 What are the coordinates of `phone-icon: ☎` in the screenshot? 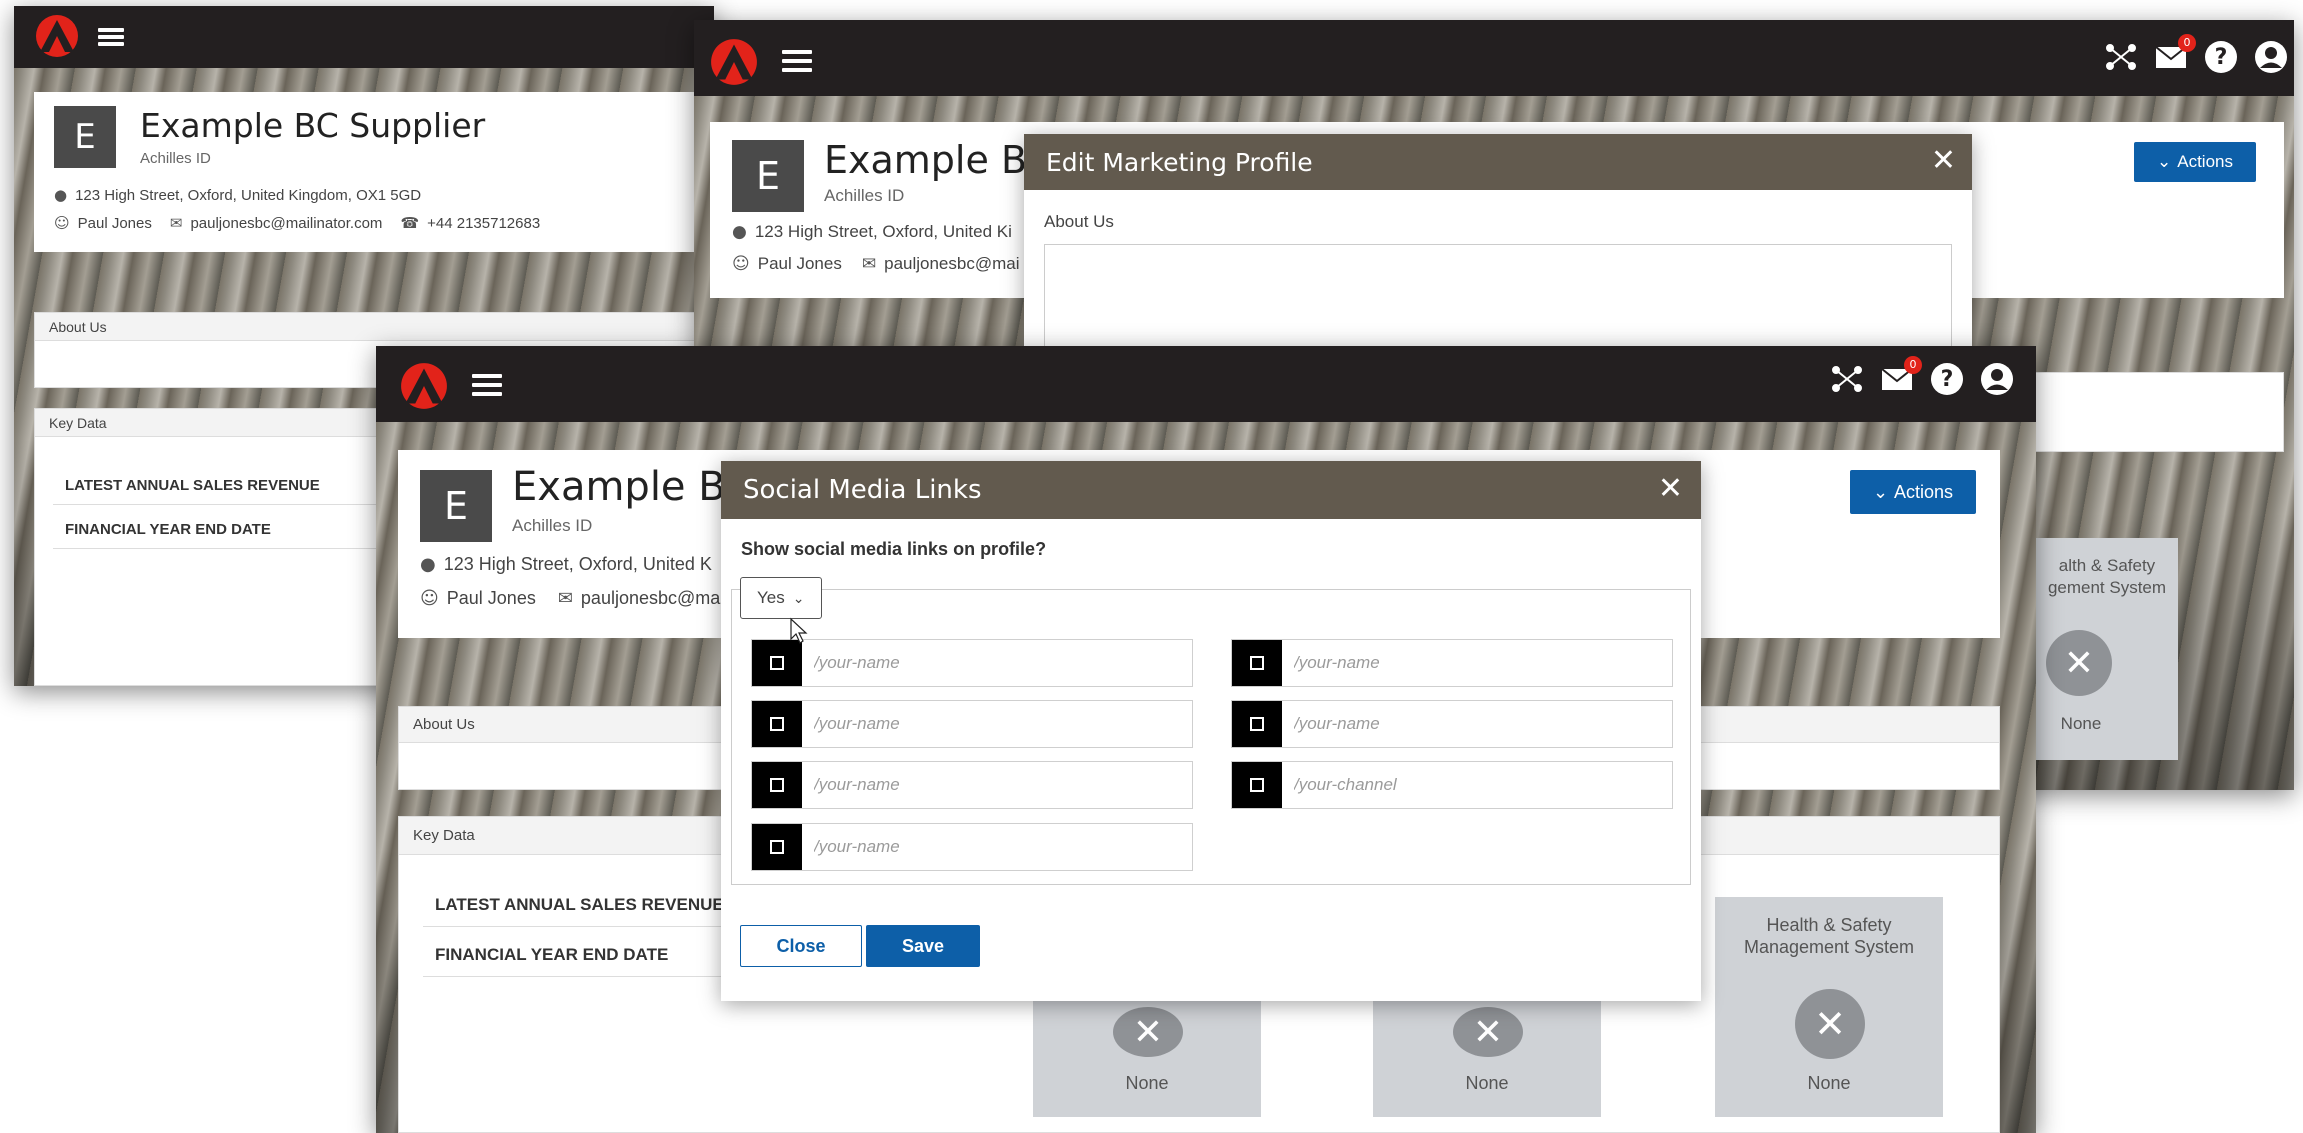 It's located at (410, 223).